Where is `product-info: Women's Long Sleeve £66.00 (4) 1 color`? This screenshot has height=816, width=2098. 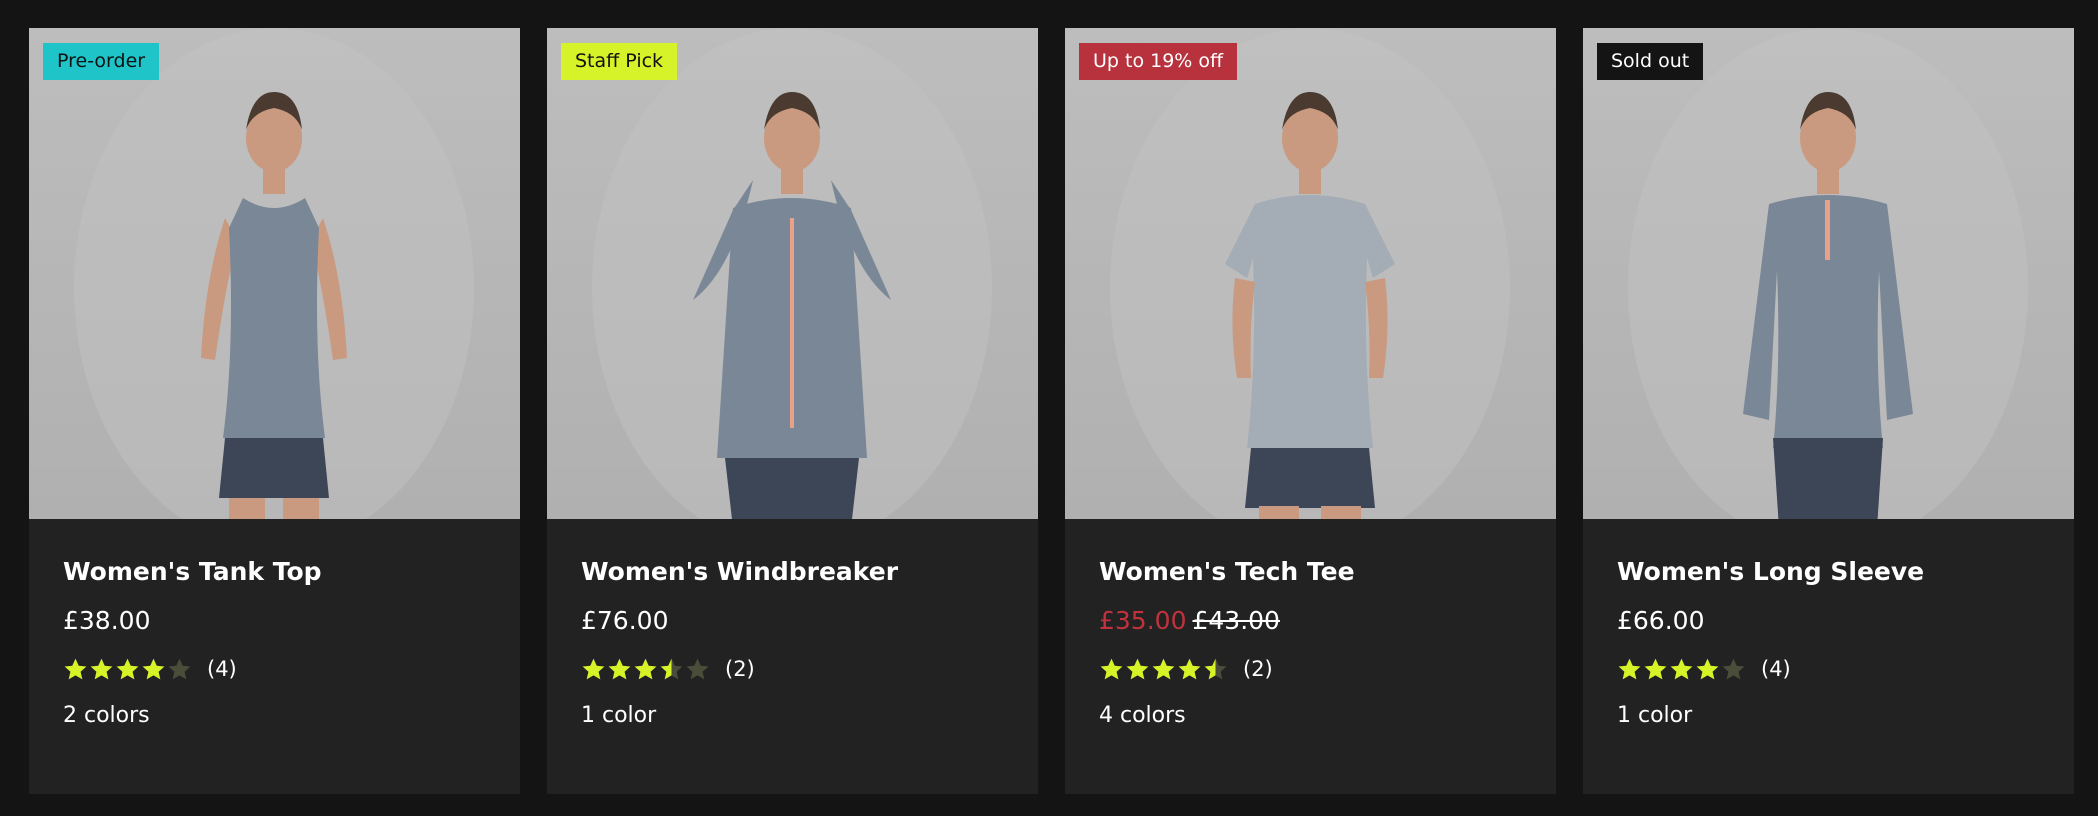
product-info: Women's Long Sleeve £66.00 (4) 1 color is located at coordinates (1828, 625).